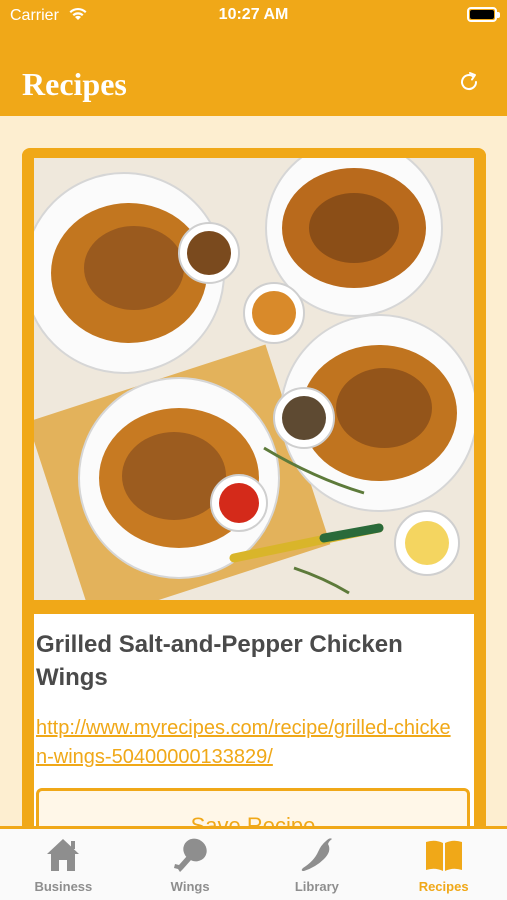 The image size is (507, 900). I want to click on battery-icon, so click(483, 14).